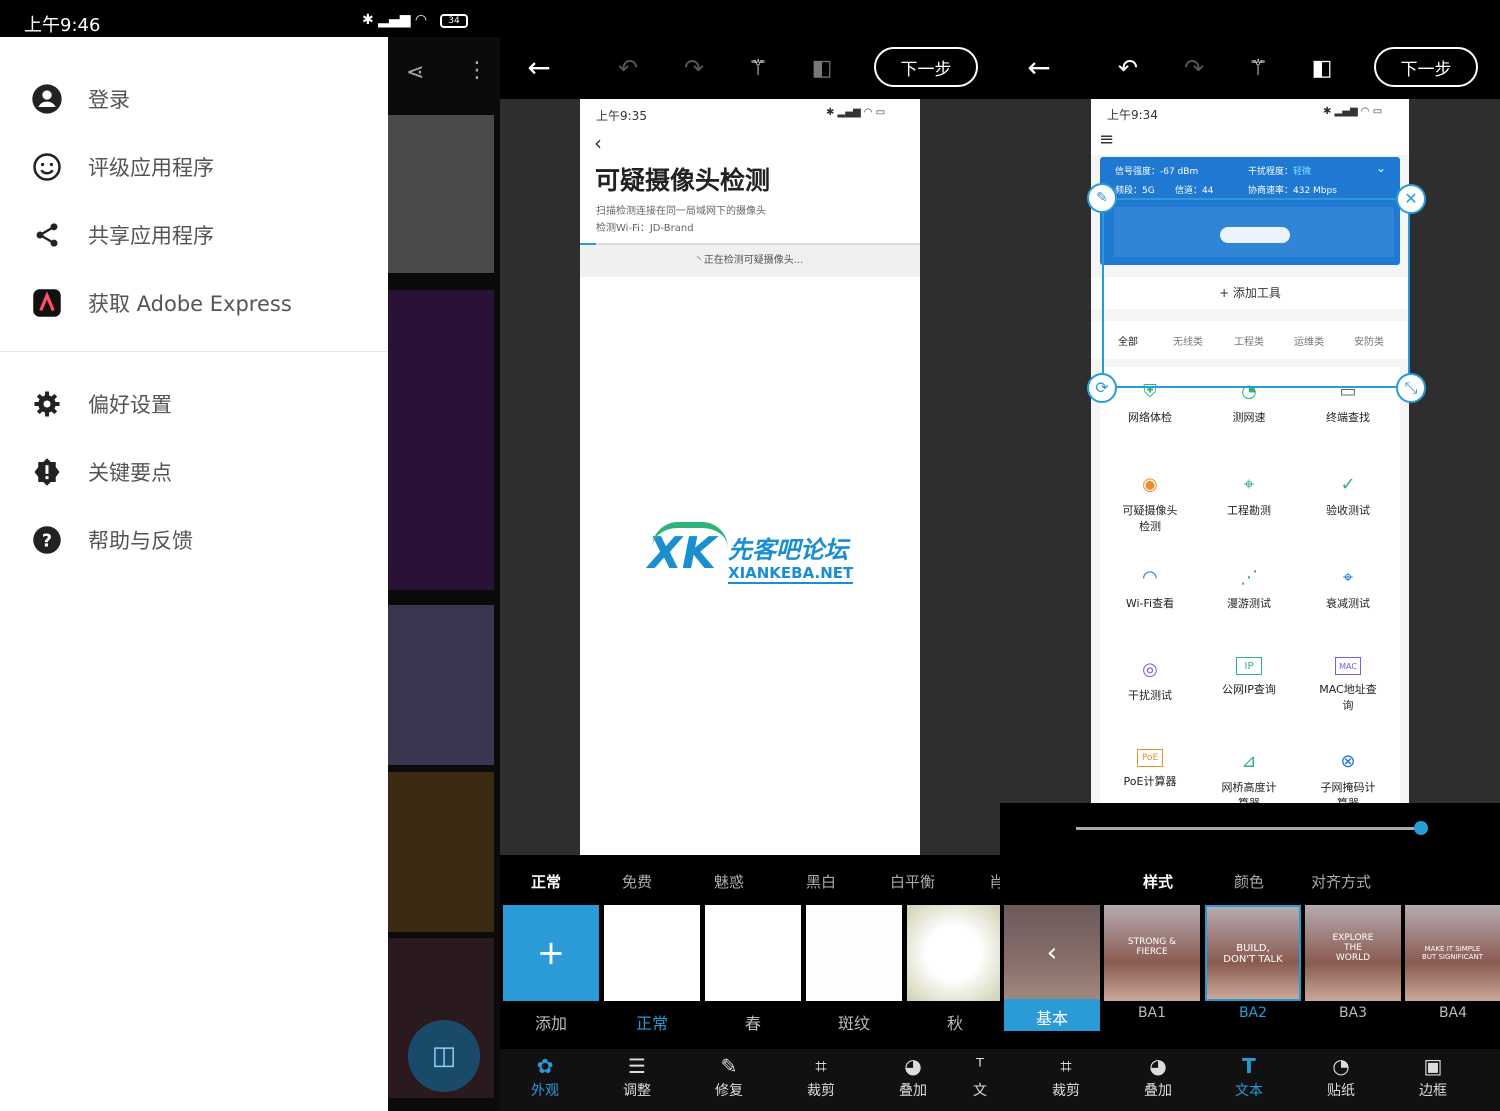 The image size is (1500, 1111). What do you see at coordinates (1150, 503) in the screenshot?
I see `tool-camera-detect: ◉ 可疑摄像头检测` at bounding box center [1150, 503].